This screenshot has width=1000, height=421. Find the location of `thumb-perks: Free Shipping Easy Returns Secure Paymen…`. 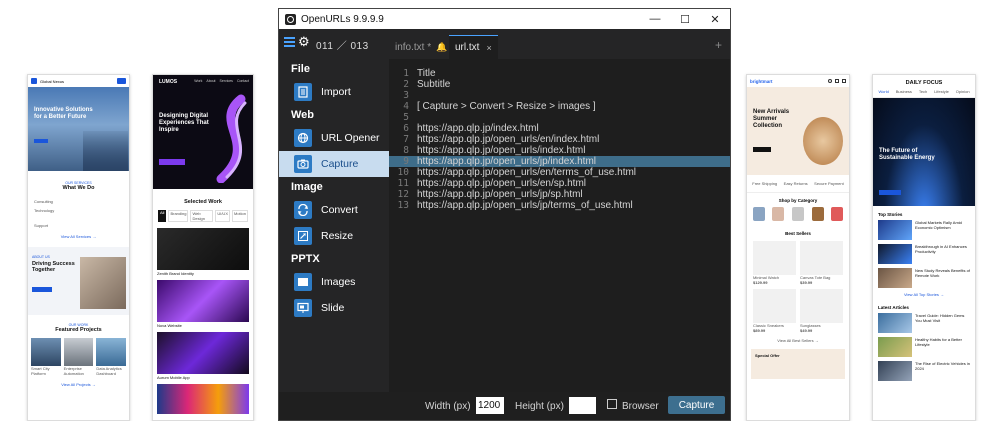

thumb-perks: Free Shipping Easy Returns Secure Paymen… is located at coordinates (798, 184).